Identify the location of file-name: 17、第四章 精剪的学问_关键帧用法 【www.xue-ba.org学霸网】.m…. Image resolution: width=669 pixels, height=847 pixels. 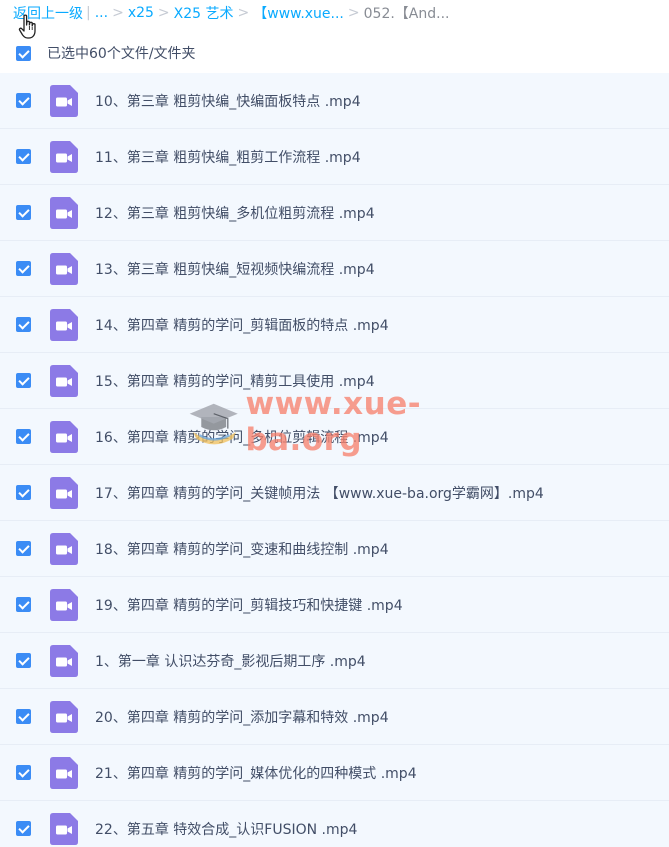
(319, 493).